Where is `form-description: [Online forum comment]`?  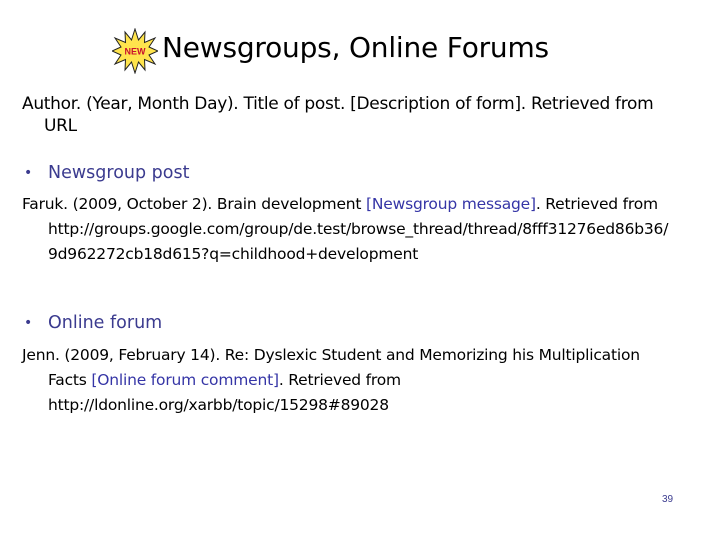
form-description: [Online forum comment] is located at coordinates (185, 380).